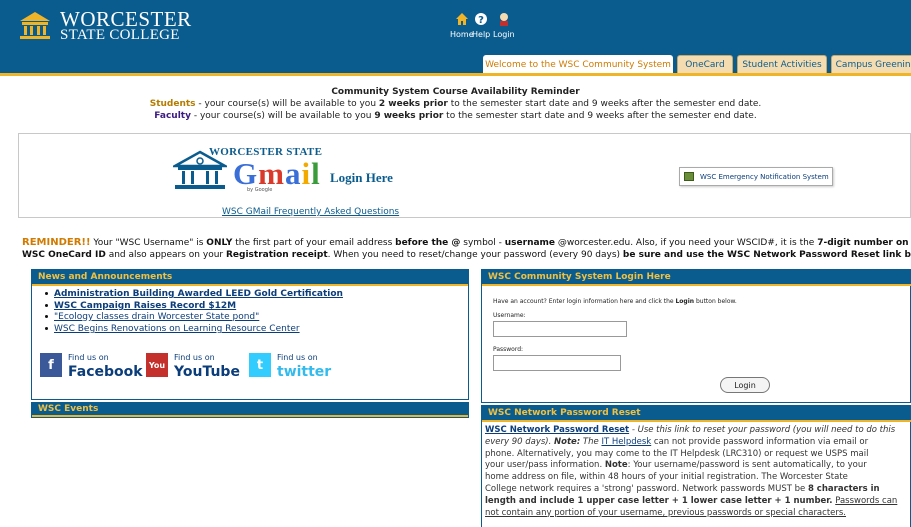  What do you see at coordinates (157, 365) in the screenshot?
I see `youtube-icon: You` at bounding box center [157, 365].